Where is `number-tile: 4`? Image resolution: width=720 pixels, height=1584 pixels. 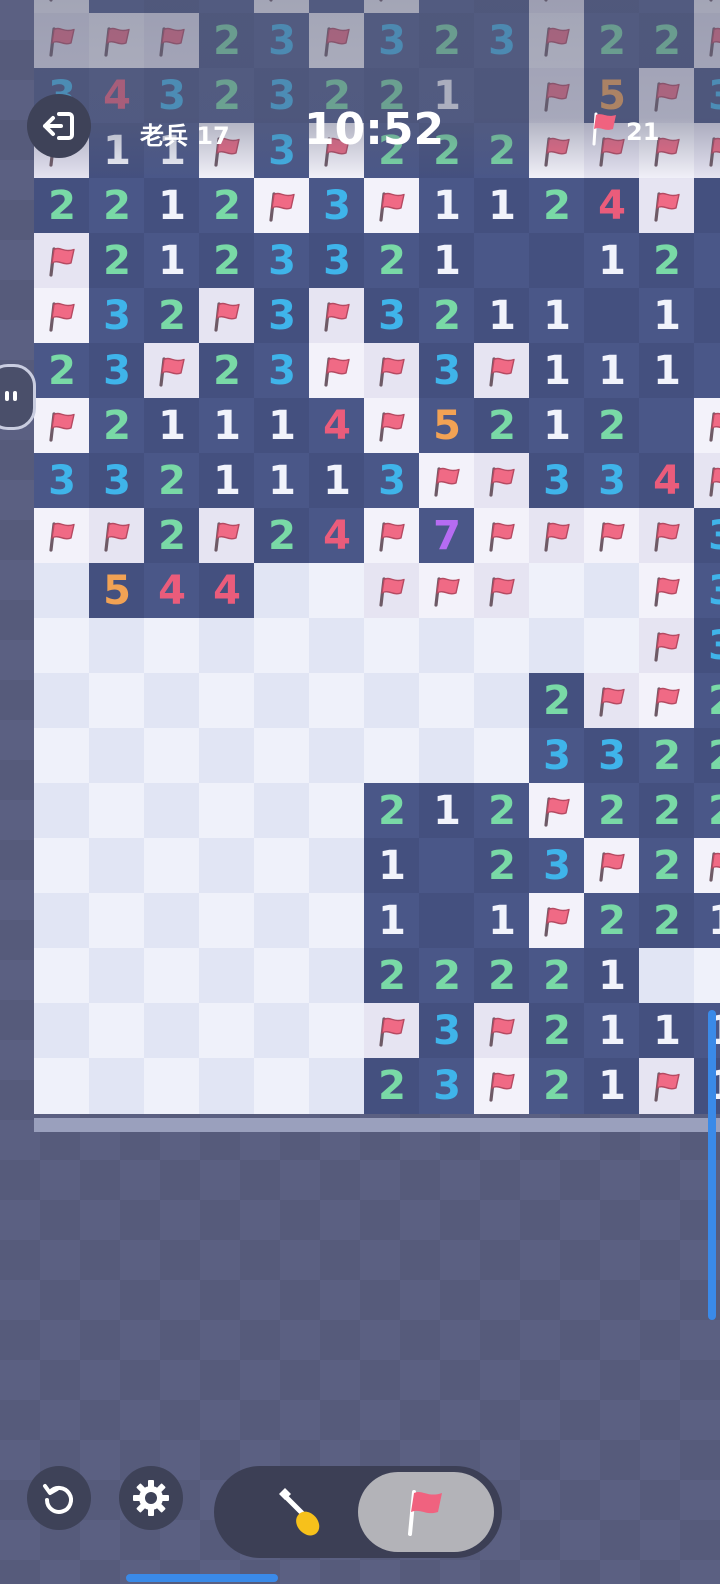
number-tile: 4 is located at coordinates (667, 481).